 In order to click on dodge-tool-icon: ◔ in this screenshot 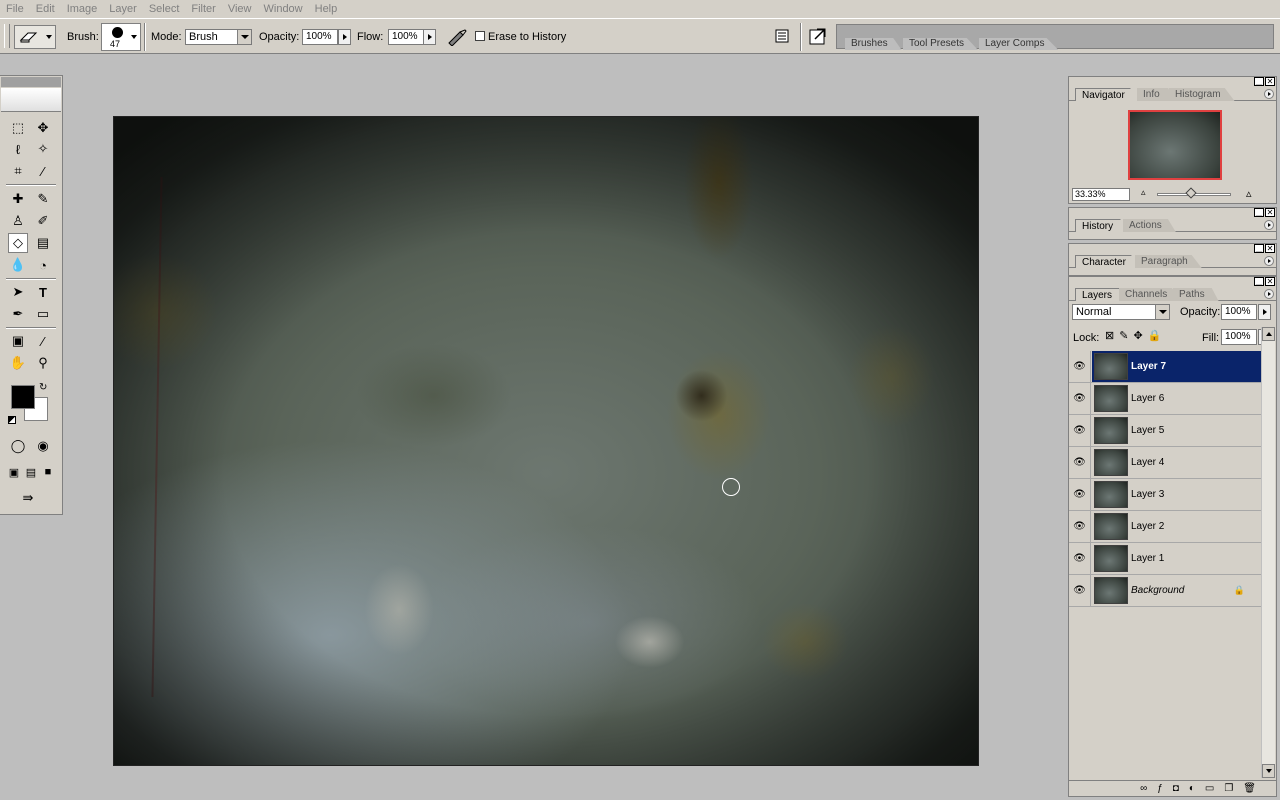, I will do `click(43, 265)`.